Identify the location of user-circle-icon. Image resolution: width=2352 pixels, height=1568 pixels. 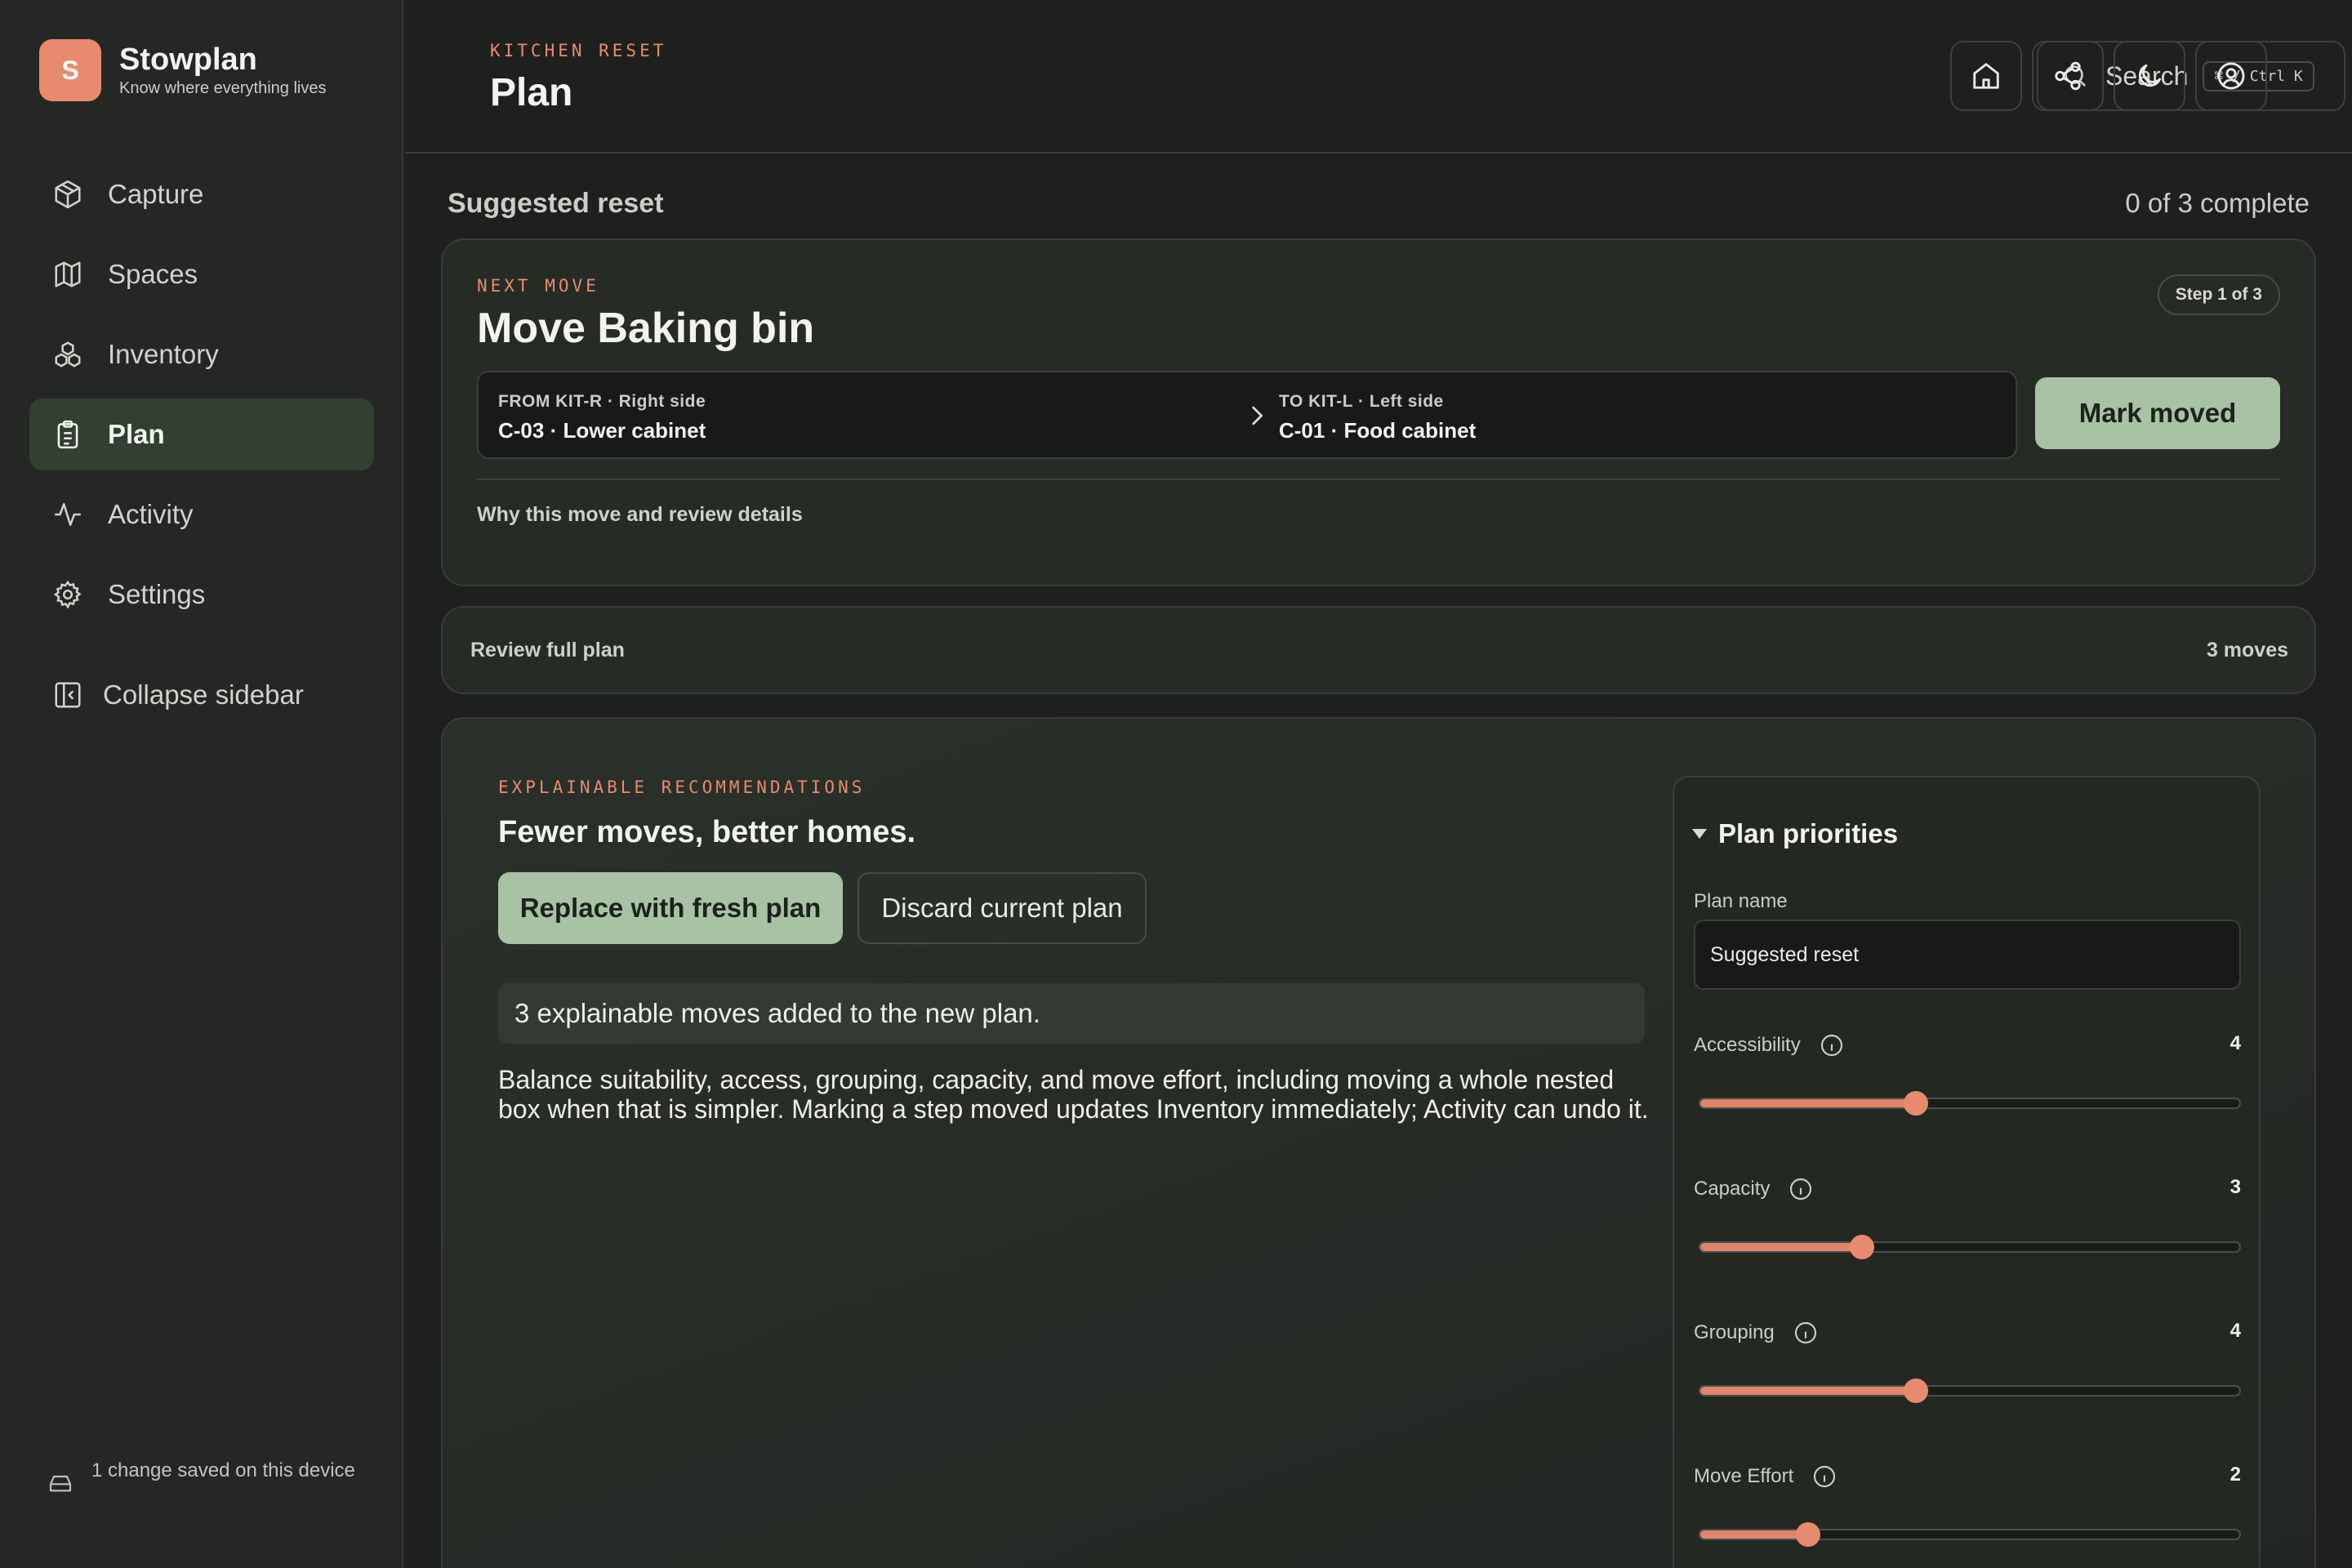
(2231, 76).